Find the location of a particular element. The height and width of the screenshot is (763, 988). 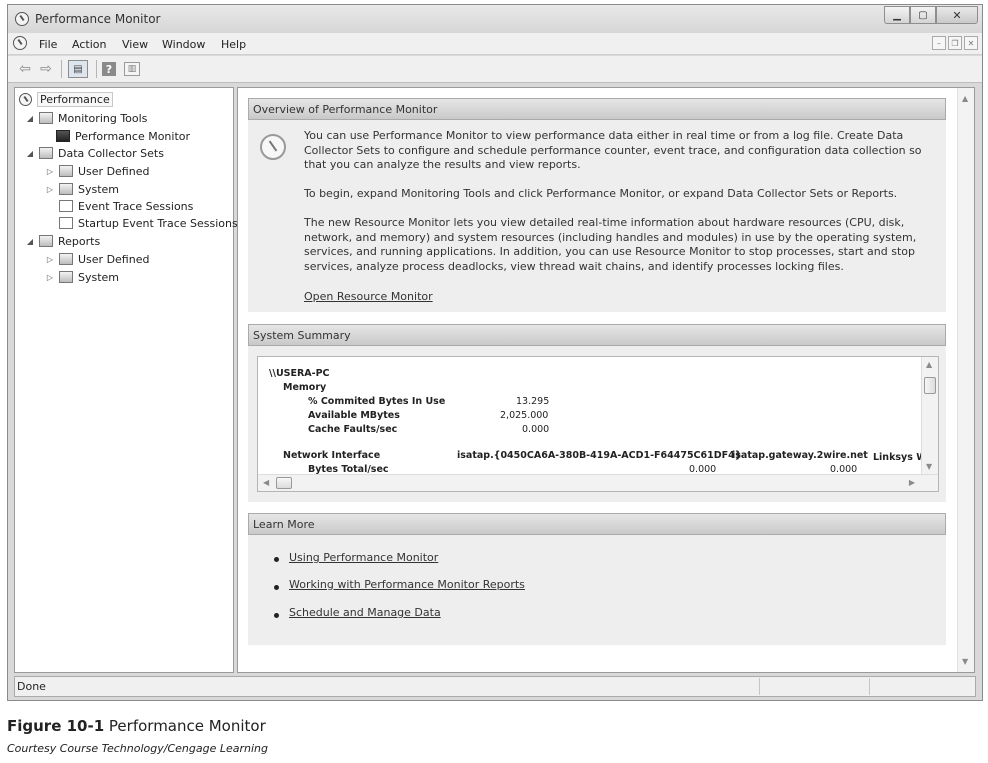

child-window-controls: – ❐ ✕ is located at coordinates (955, 43).